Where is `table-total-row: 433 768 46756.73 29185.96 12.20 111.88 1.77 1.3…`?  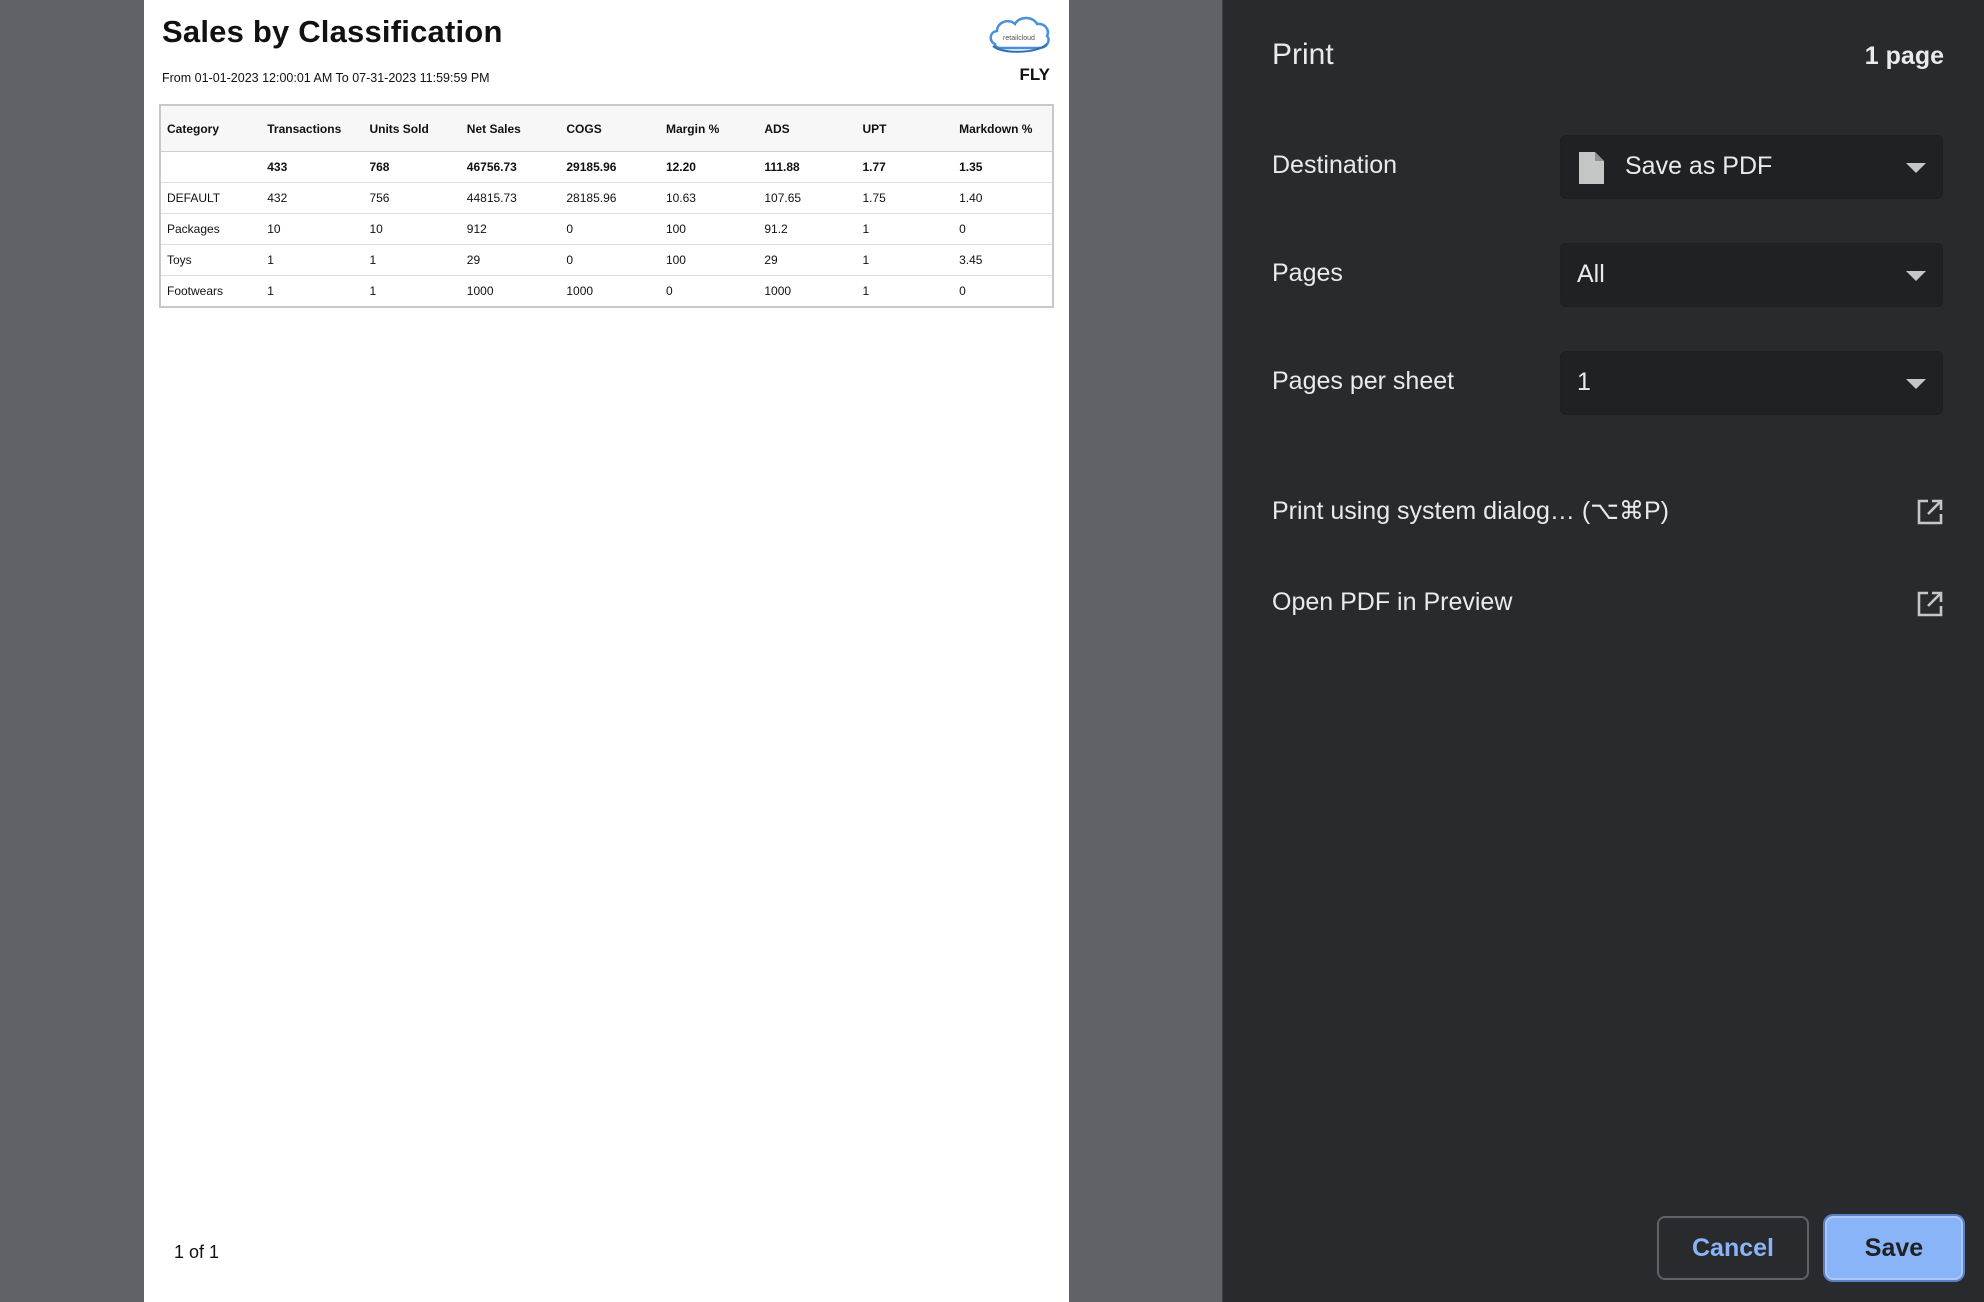
table-total-row: 433 768 46756.73 29185.96 12.20 111.88 1.77 1.3… is located at coordinates (606, 167).